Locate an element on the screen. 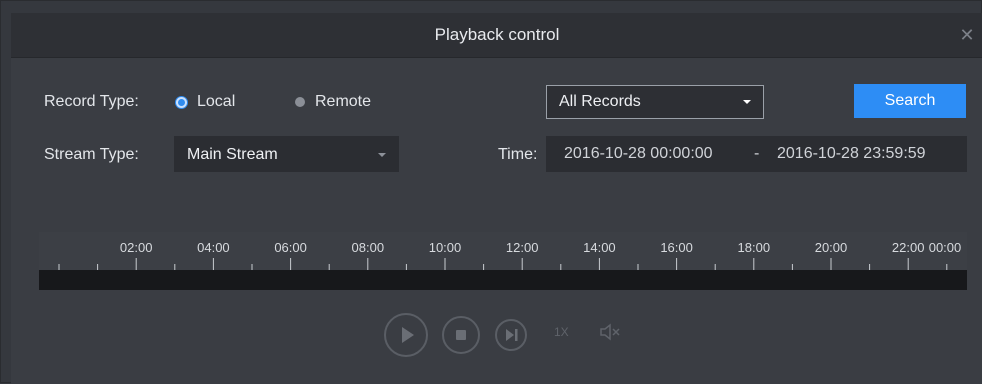  search-button: Search is located at coordinates (910, 101).